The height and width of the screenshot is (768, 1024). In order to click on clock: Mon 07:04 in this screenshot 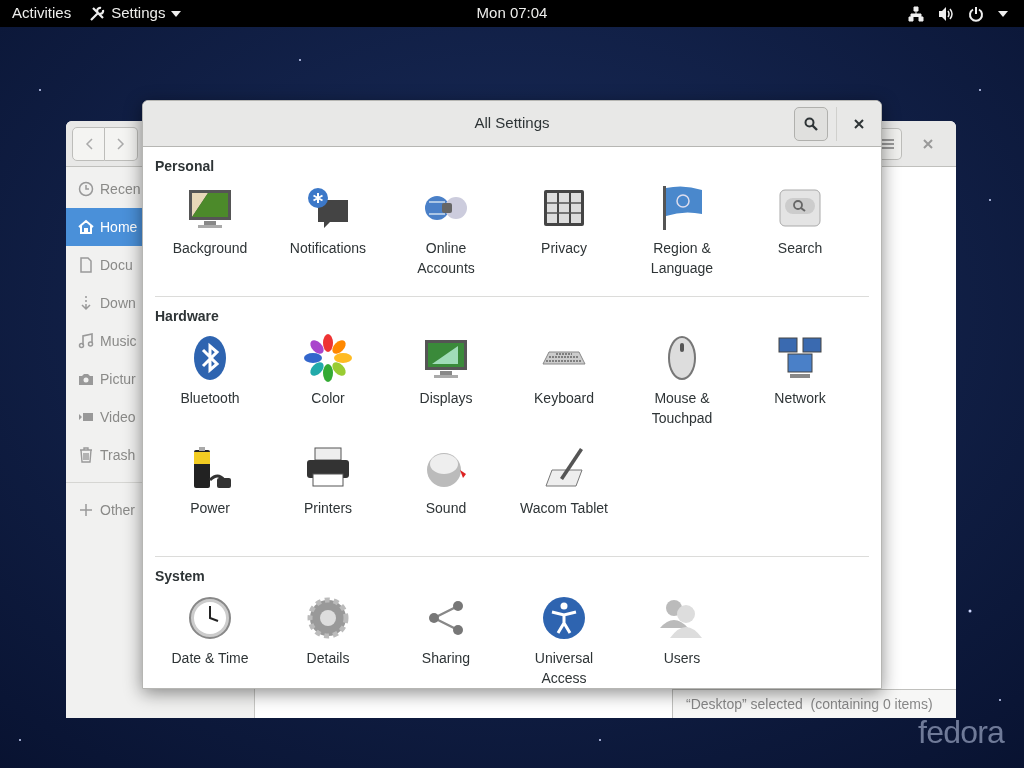, I will do `click(512, 13)`.